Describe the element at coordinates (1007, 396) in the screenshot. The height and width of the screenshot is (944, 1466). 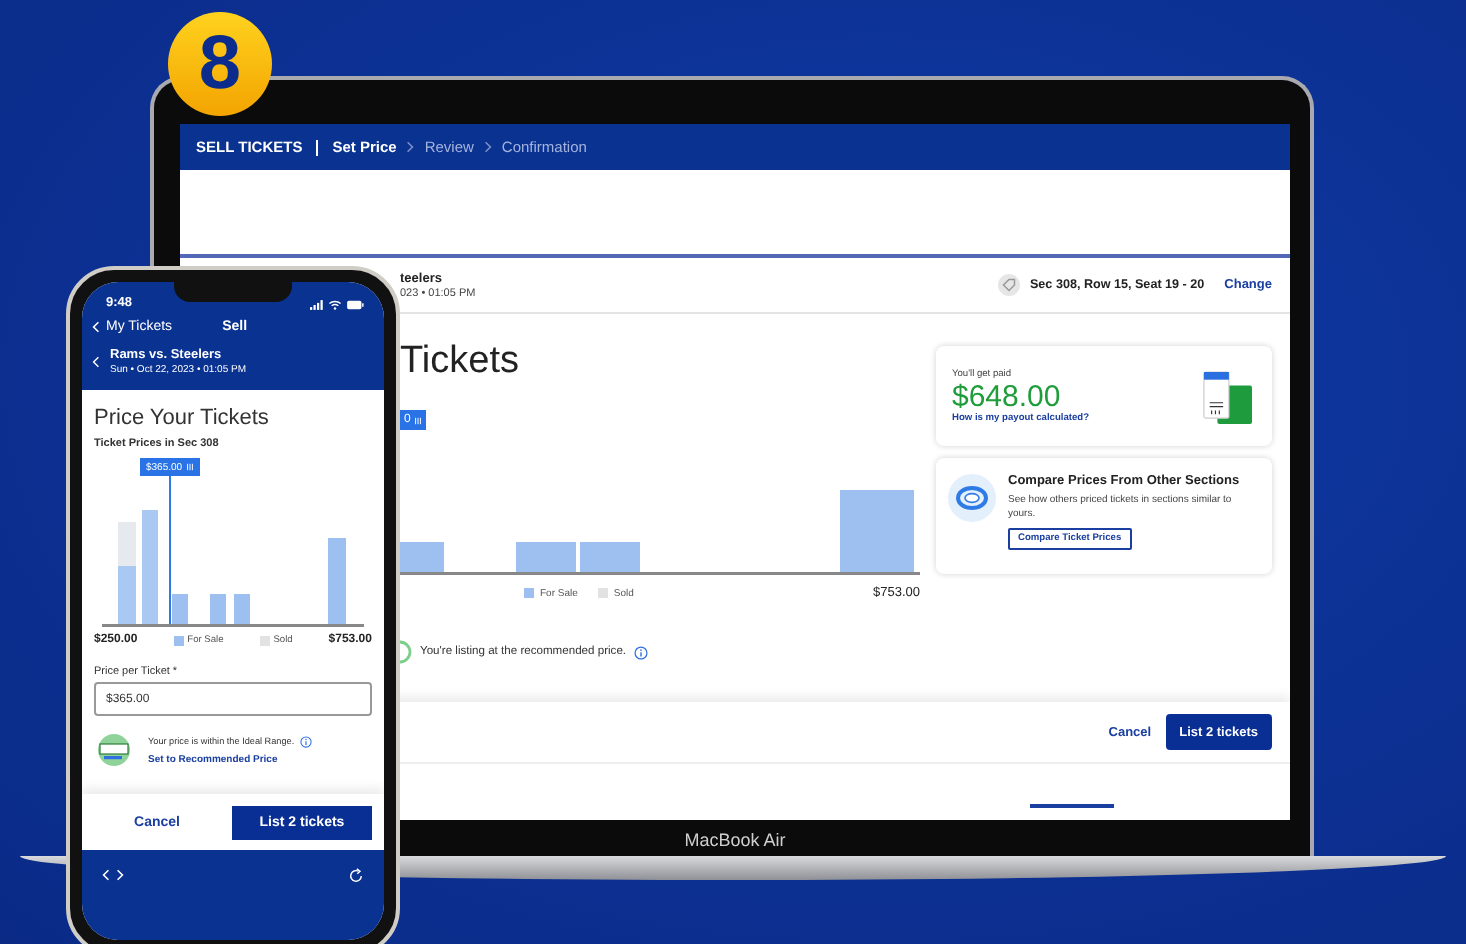
I see `payout-amount: $648.00` at that location.